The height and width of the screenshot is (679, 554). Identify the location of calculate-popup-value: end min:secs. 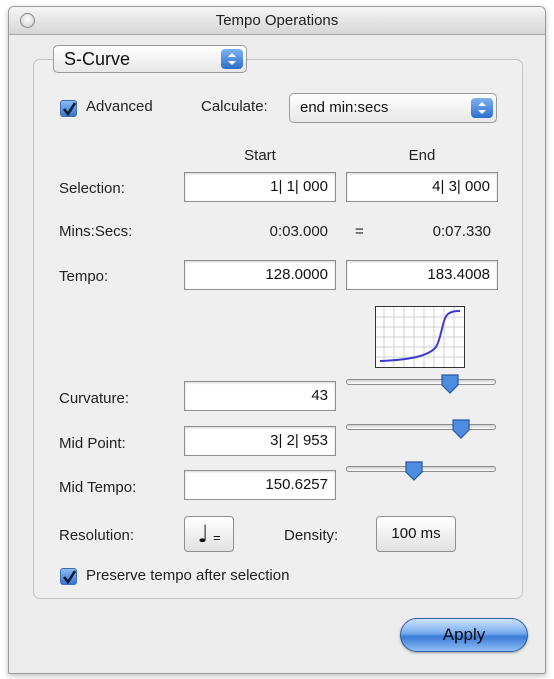
(344, 107).